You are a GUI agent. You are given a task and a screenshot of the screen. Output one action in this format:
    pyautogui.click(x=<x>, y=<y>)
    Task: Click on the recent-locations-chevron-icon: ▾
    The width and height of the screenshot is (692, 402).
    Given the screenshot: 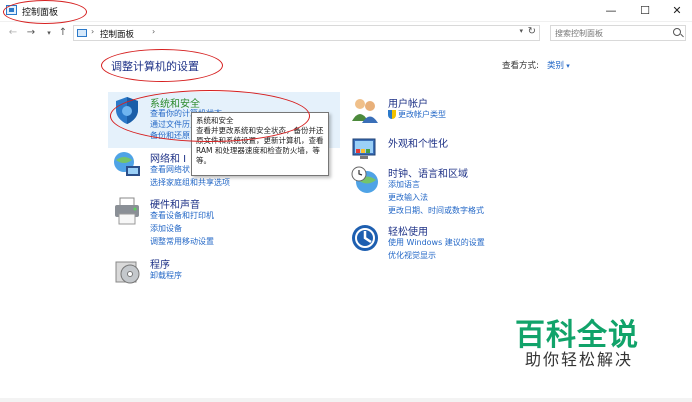 What is the action you would take?
    pyautogui.click(x=49, y=33)
    